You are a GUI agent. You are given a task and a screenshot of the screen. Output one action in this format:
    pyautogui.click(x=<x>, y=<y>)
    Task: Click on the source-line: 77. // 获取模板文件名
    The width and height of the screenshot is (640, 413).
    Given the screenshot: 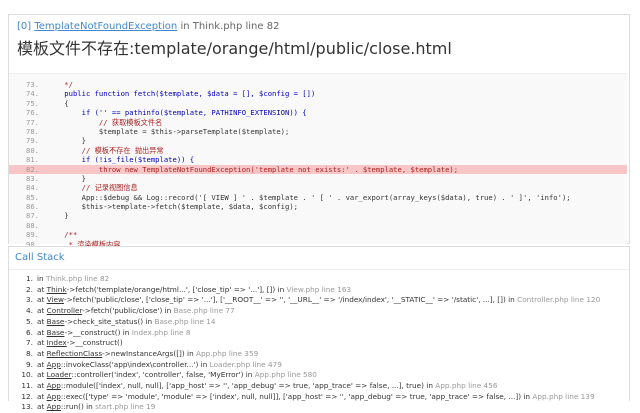 What is the action you would take?
    pyautogui.click(x=318, y=122)
    